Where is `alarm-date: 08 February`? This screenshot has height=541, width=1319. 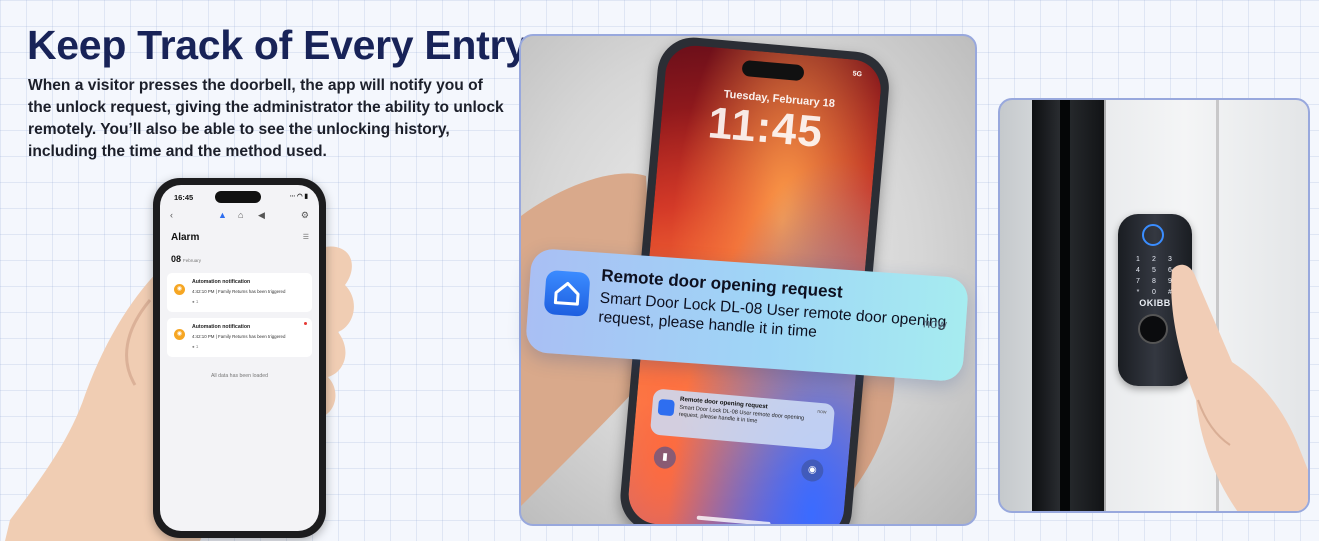
alarm-date: 08 February is located at coordinates (186, 259).